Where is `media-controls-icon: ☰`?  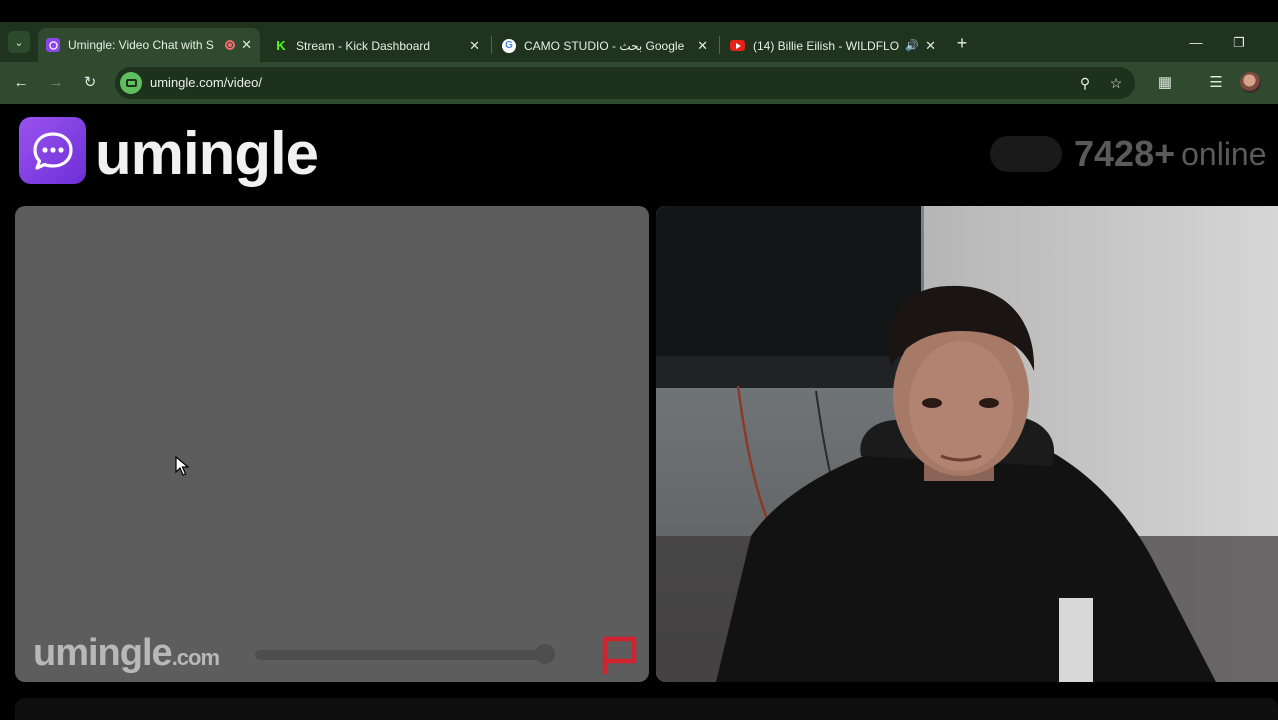 media-controls-icon: ☰ is located at coordinates (1216, 83).